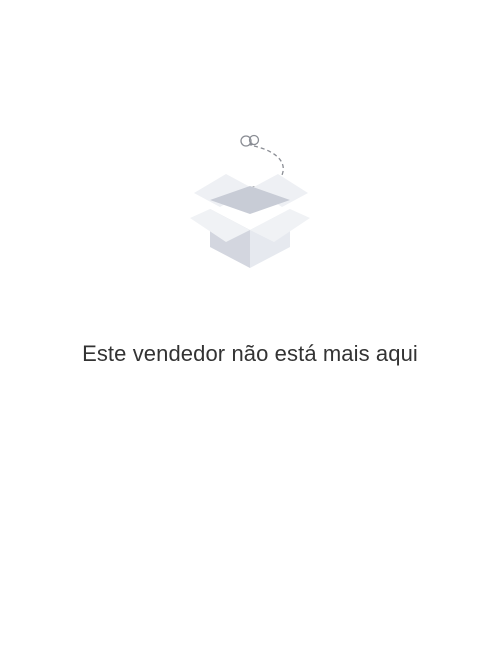 This screenshot has height=667, width=500. Describe the element at coordinates (250, 140) in the screenshot. I see `bug-icon` at that location.